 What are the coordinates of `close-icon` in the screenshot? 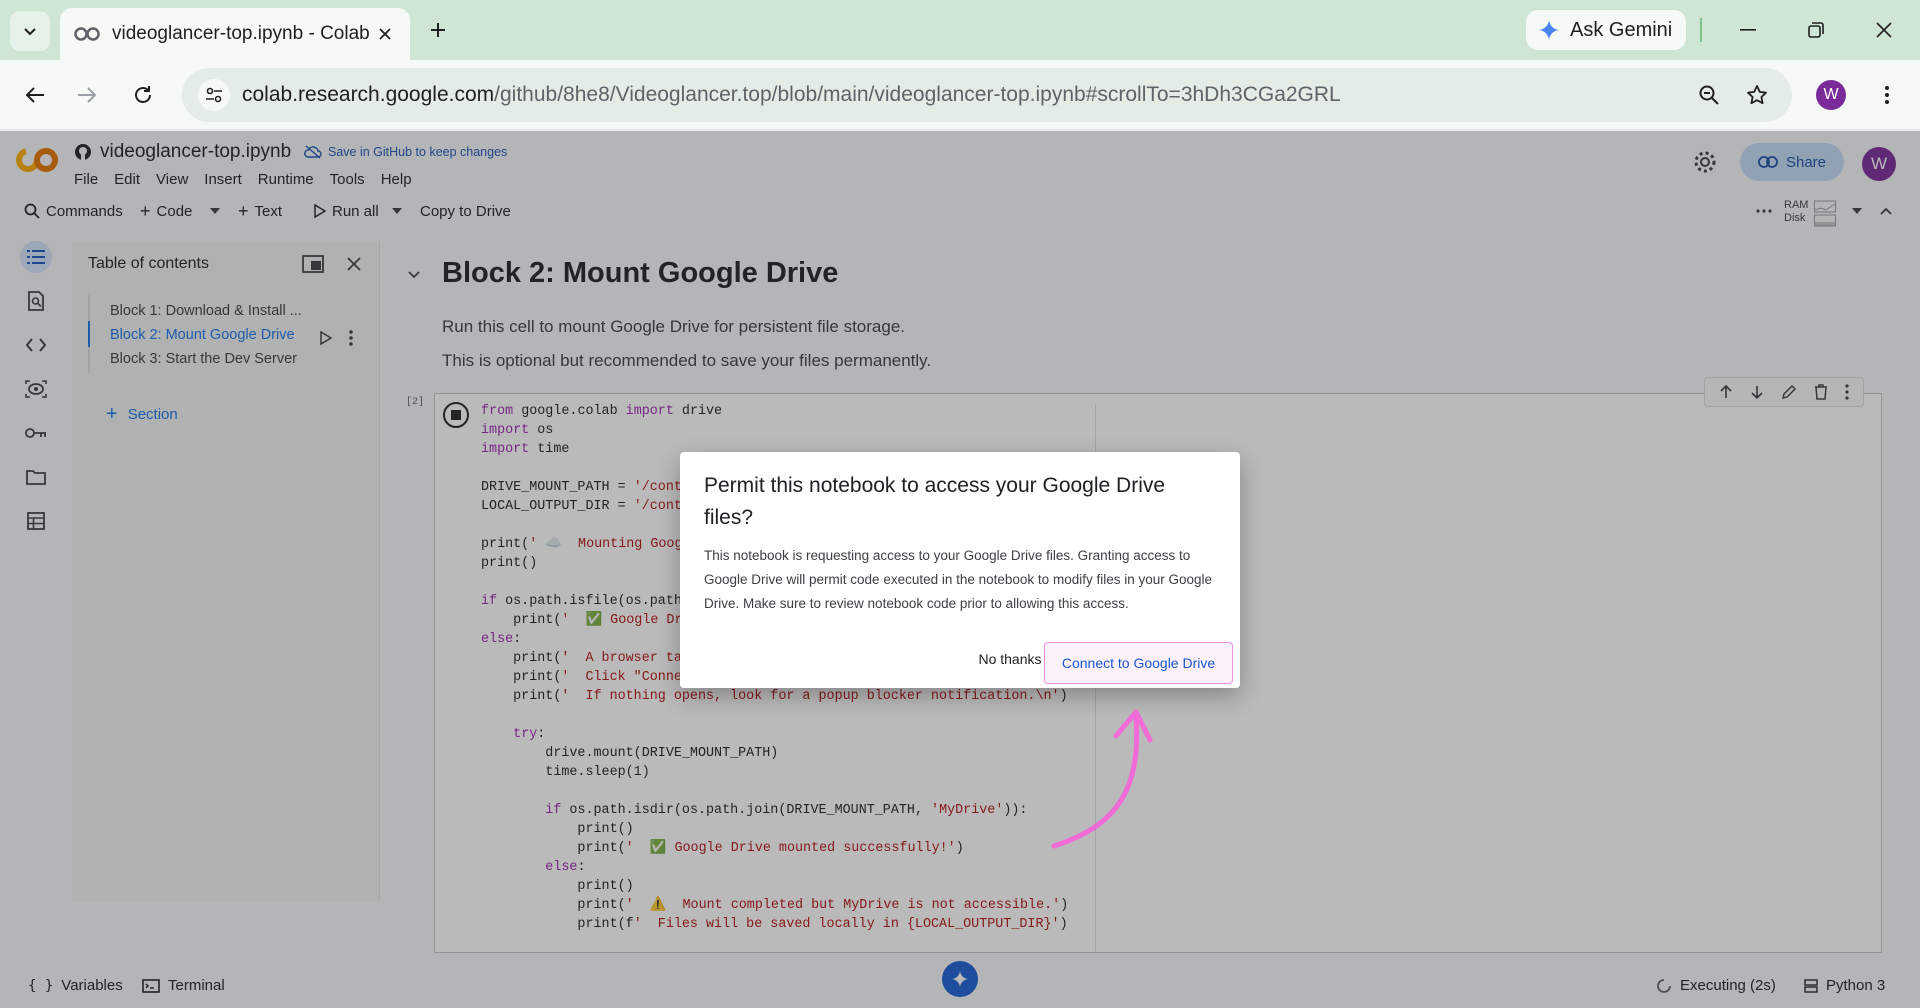 It's located at (1884, 30).